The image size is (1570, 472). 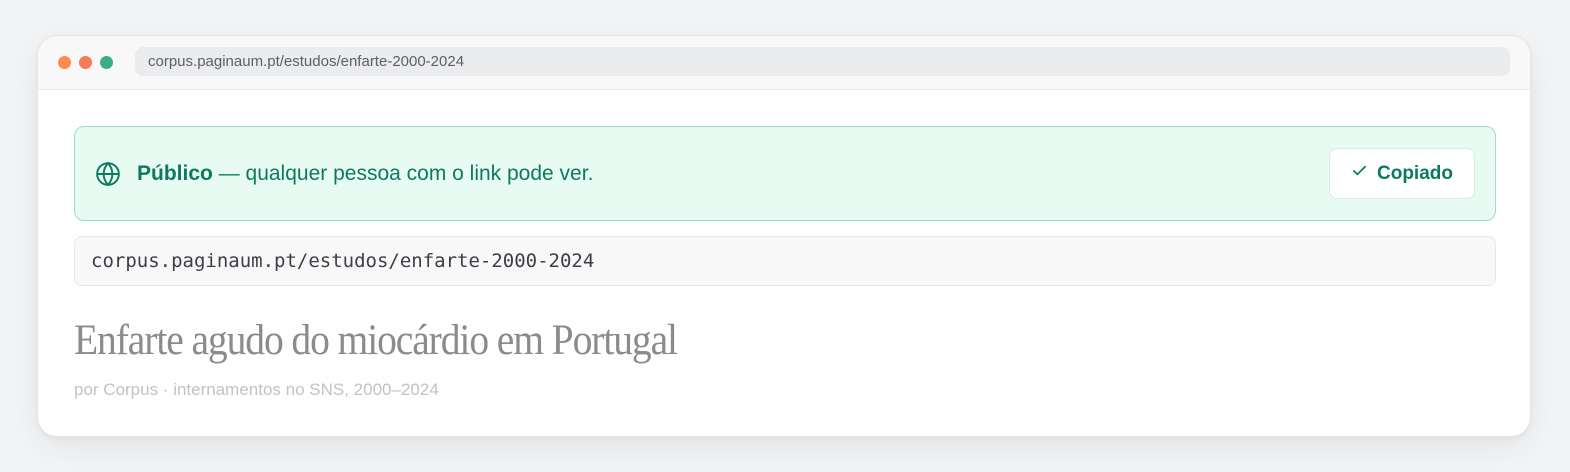 What do you see at coordinates (64, 62) in the screenshot?
I see `close-window-dot` at bounding box center [64, 62].